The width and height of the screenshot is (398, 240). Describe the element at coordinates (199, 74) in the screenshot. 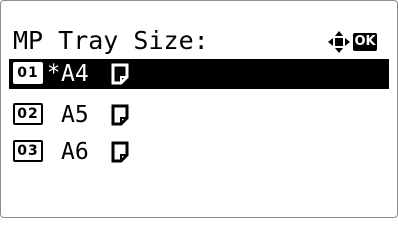

I see `list-item-a4: 01 * A4` at that location.